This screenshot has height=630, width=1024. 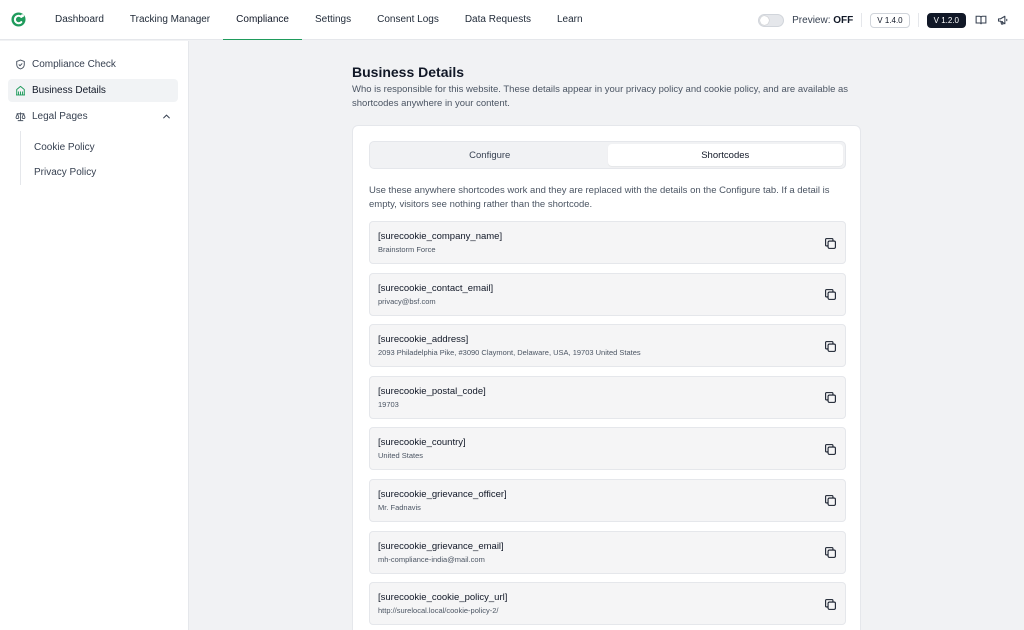 I want to click on shortcode-item: [surecookie_postal_code] 19703, so click(x=607, y=397).